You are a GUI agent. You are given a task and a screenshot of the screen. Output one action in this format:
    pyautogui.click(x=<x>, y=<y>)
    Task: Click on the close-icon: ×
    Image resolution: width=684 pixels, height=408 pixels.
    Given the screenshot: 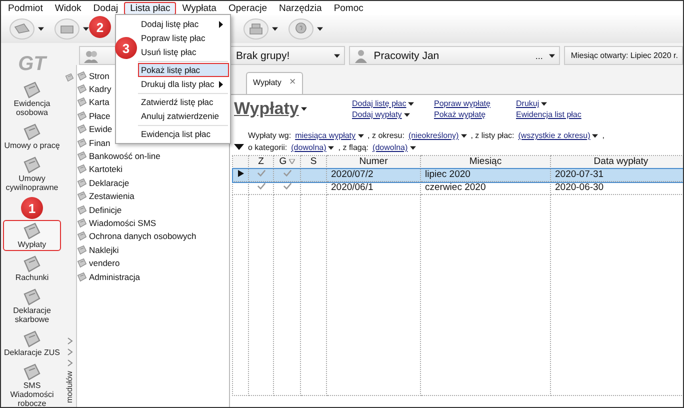 What is the action you would take?
    pyautogui.click(x=292, y=82)
    